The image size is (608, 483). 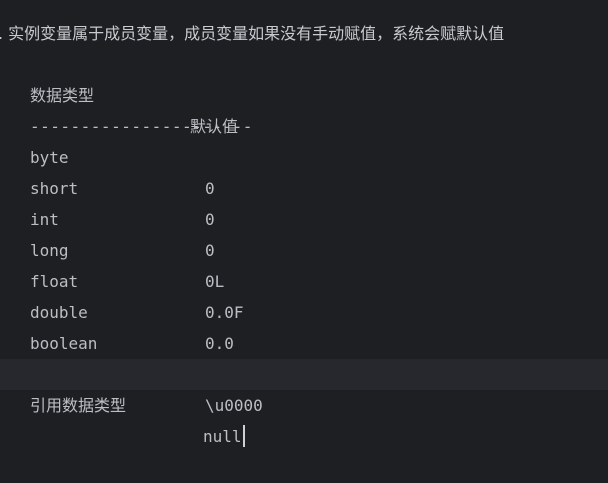 I want to click on text-caret, so click(x=243, y=436).